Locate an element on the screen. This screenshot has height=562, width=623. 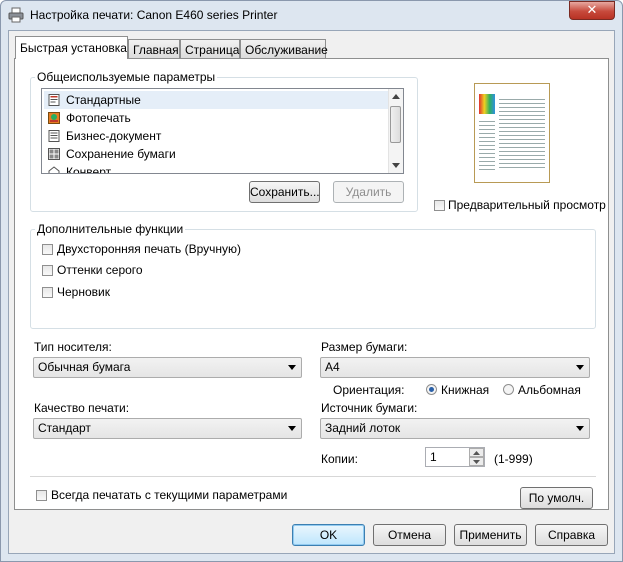
preview-label: Предварительный просмотр is located at coordinates (527, 205).